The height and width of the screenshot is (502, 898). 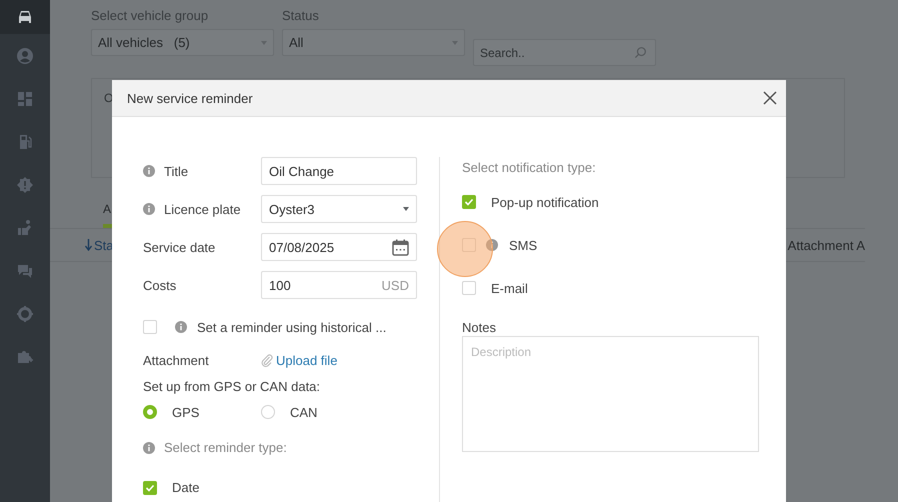 I want to click on select-field: All, so click(x=373, y=42).